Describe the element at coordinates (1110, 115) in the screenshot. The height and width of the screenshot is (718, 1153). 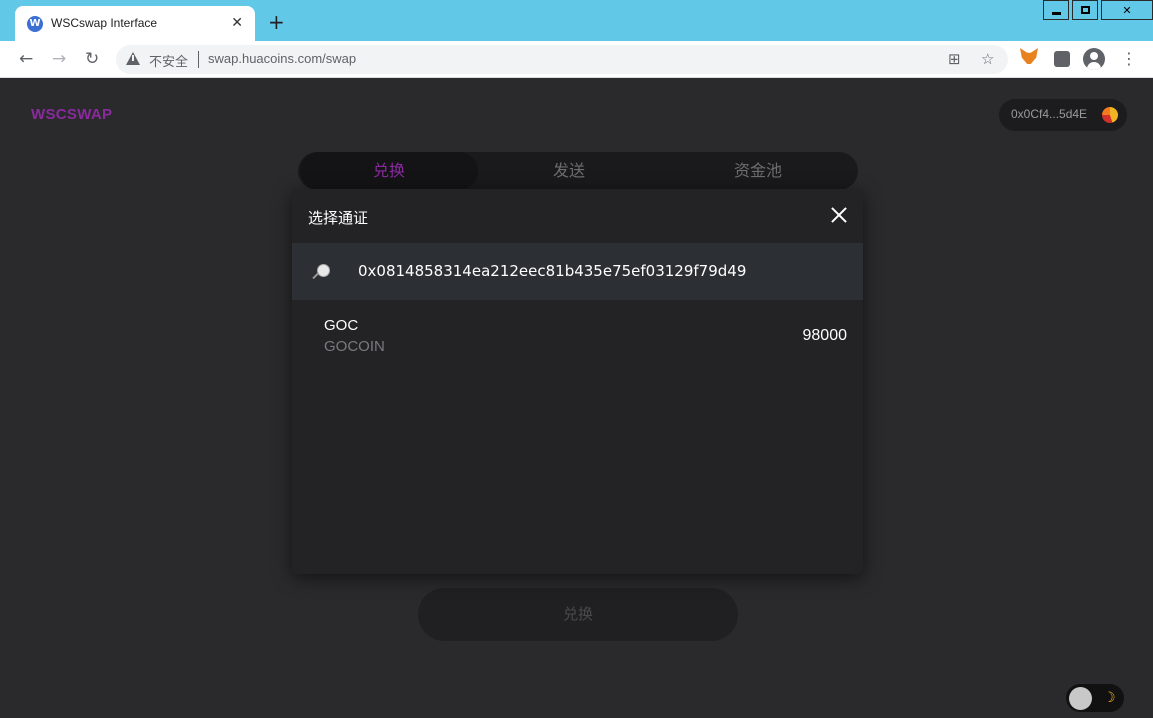
I see `wallet-identicon-icon` at that location.